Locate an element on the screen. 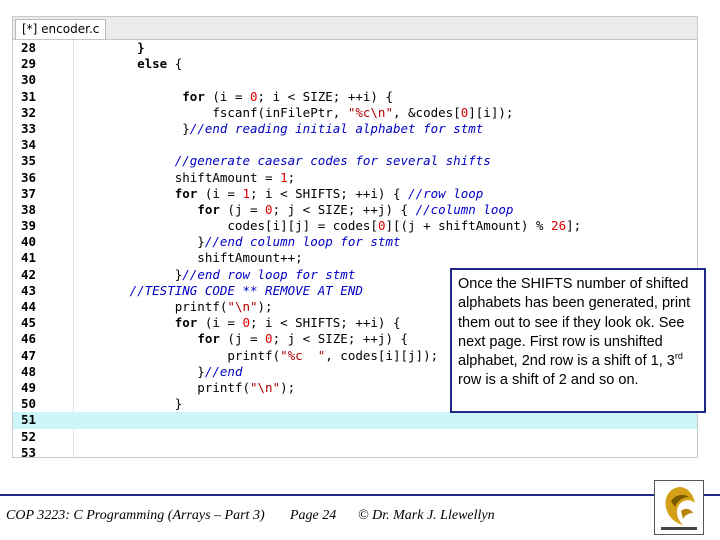 This screenshot has height=540, width=720. code-token: , codes[i][j]); is located at coordinates (382, 355).